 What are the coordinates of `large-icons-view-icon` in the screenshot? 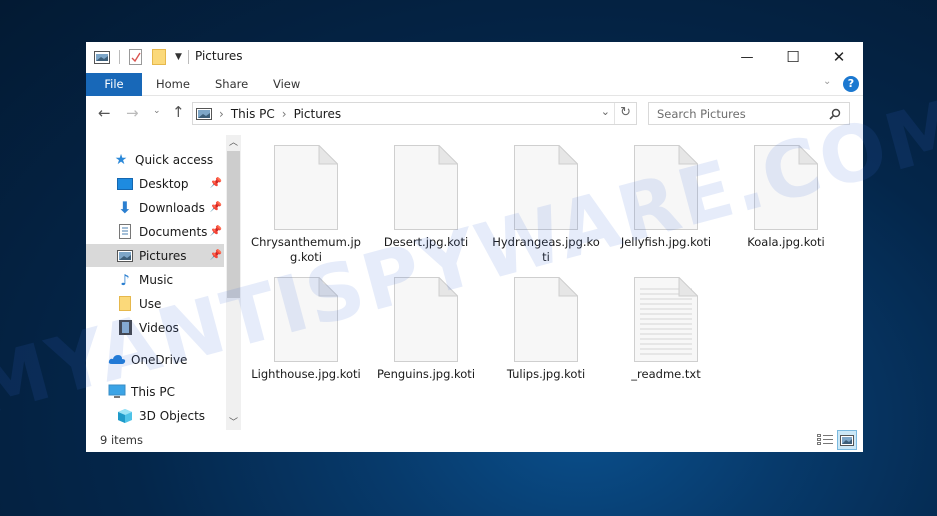 It's located at (847, 440).